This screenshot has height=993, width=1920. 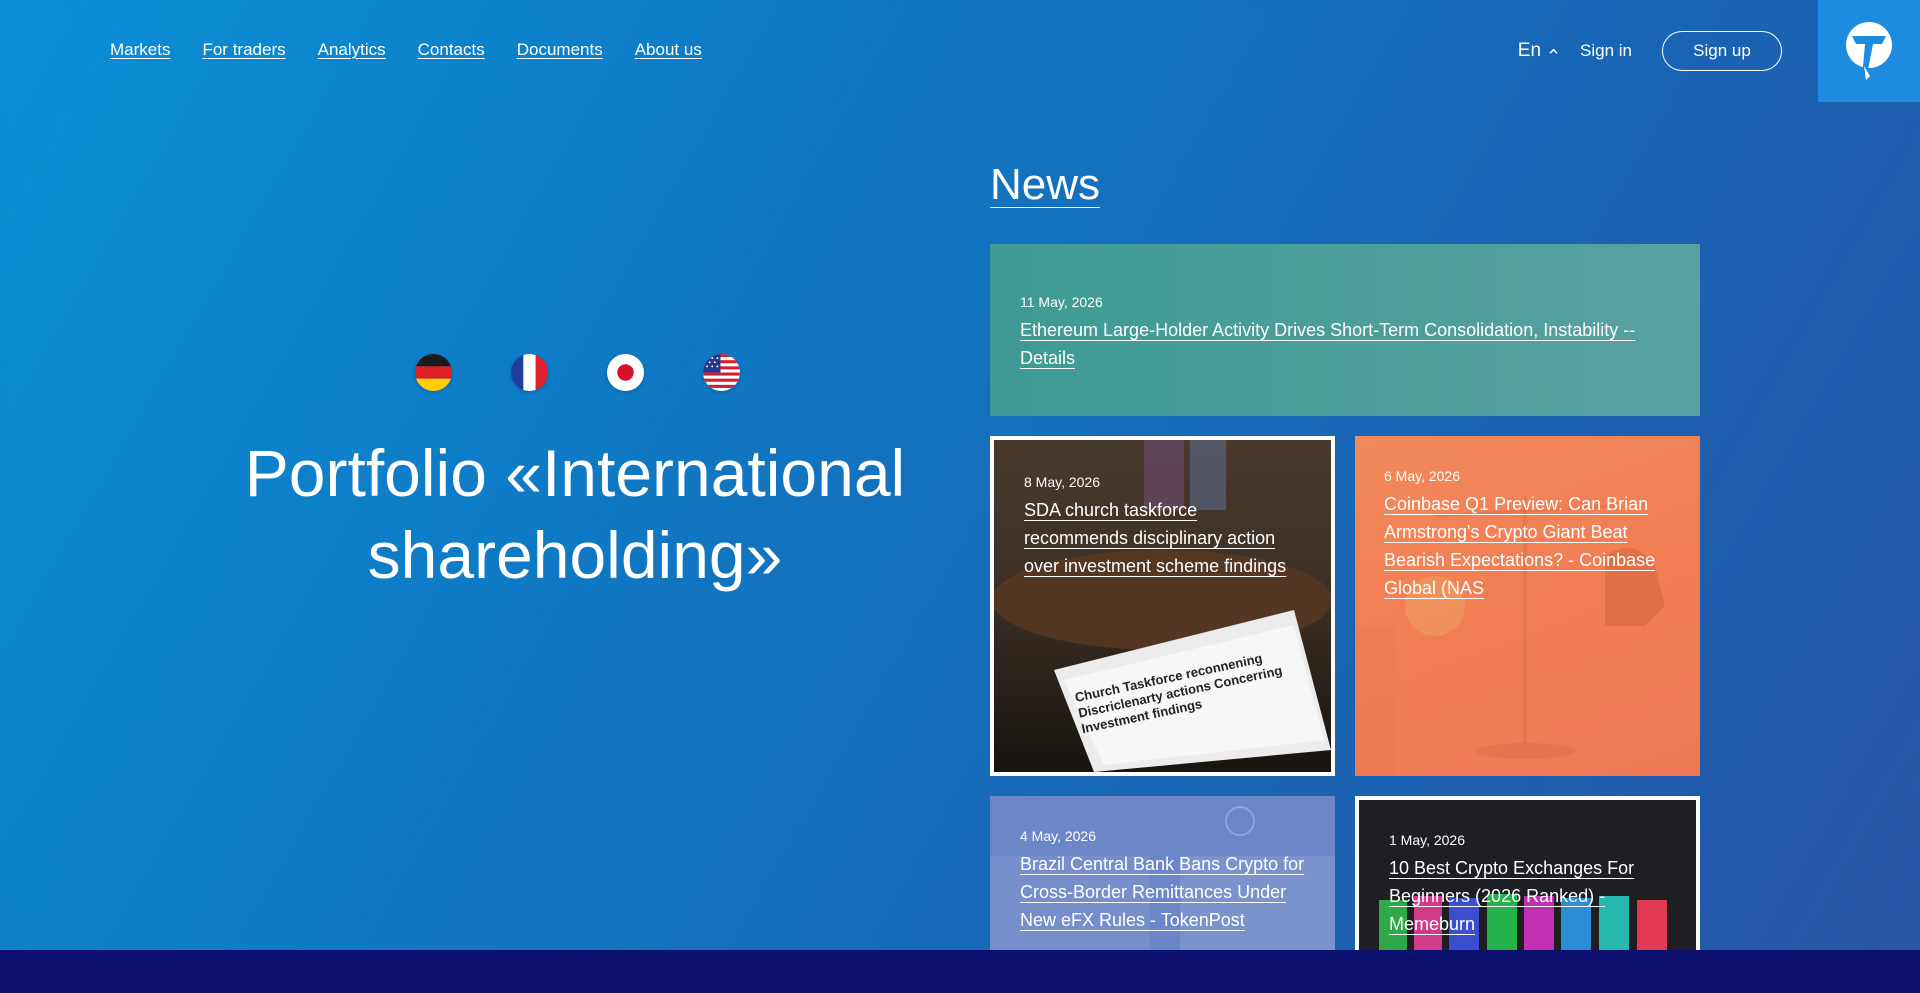 What do you see at coordinates (668, 50) in the screenshot?
I see `nav-about-us: About us` at bounding box center [668, 50].